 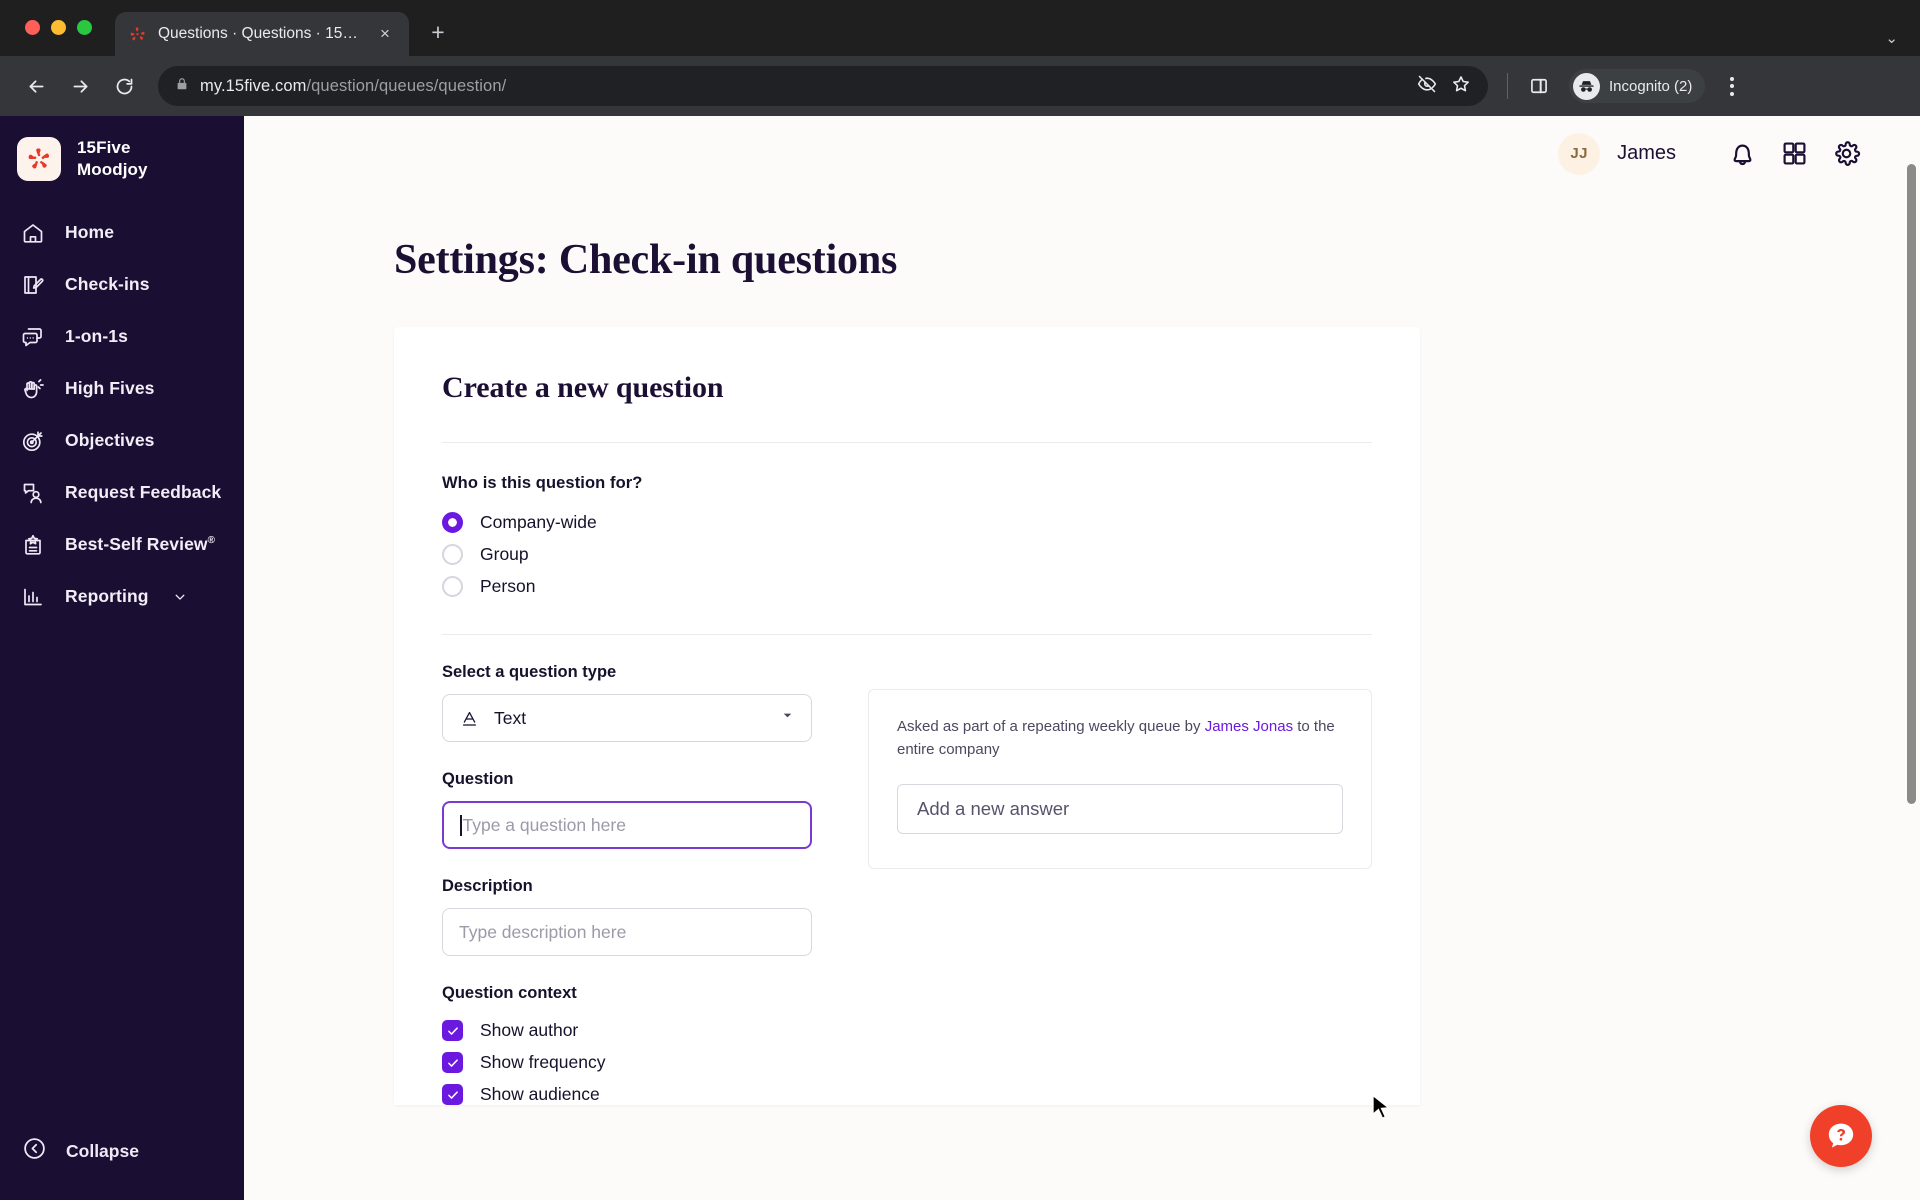 I want to click on checkbox-label: Show frequency, so click(x=543, y=1062).